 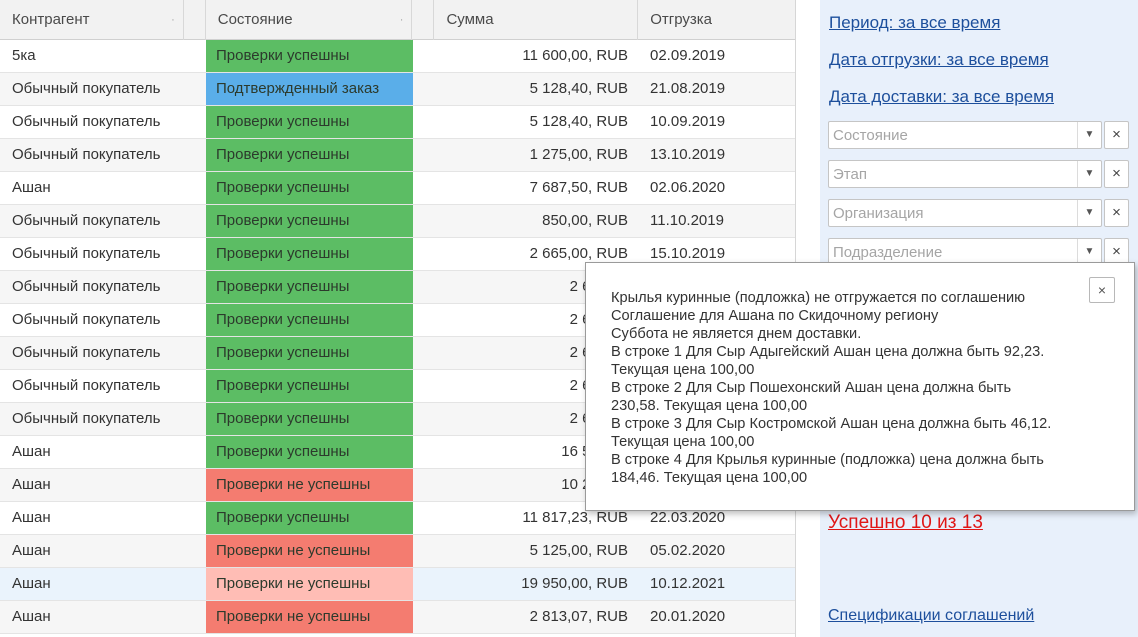 I want to click on popup-line: Суббота не является днем доставки., so click(x=736, y=334).